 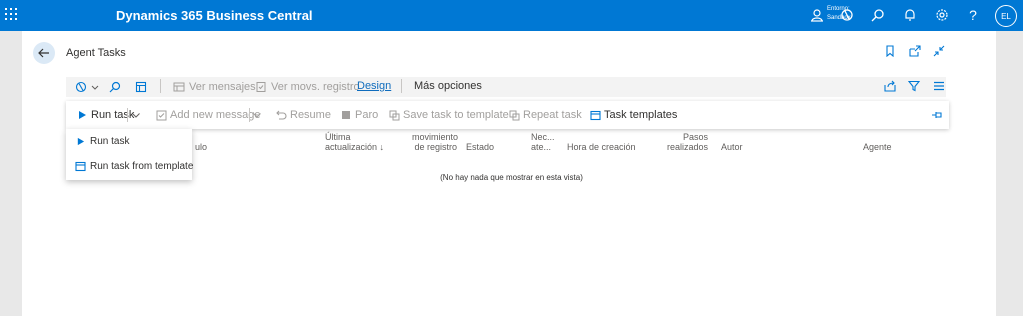 I want to click on column-header-line1: Pasos, so click(x=695, y=137).